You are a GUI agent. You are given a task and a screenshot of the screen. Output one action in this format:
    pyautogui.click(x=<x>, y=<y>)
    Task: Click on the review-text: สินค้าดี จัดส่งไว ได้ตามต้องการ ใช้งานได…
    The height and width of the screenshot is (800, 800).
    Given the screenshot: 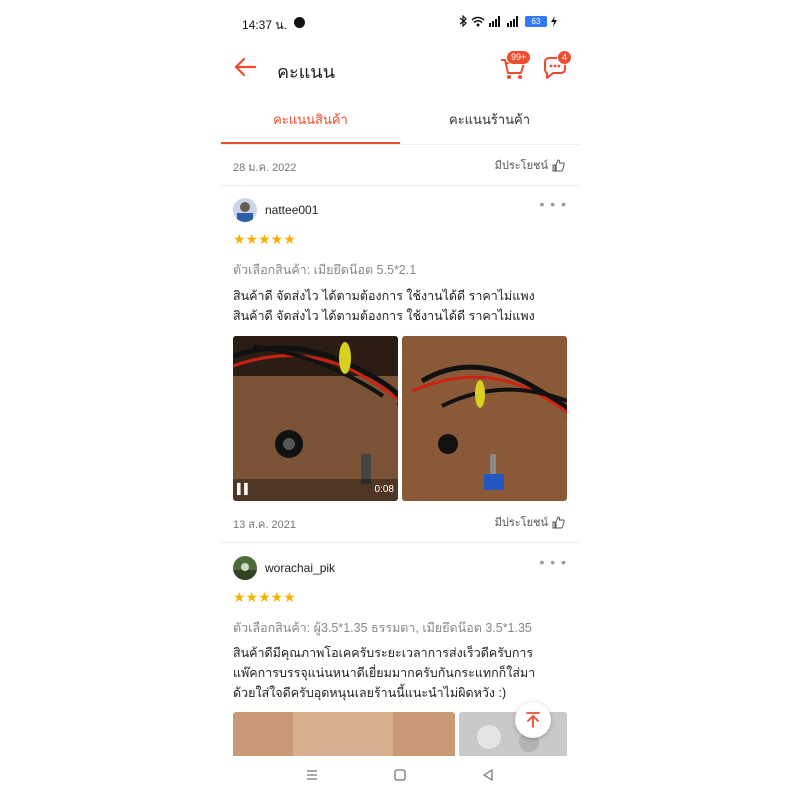 What is the action you would take?
    pyautogui.click(x=403, y=306)
    